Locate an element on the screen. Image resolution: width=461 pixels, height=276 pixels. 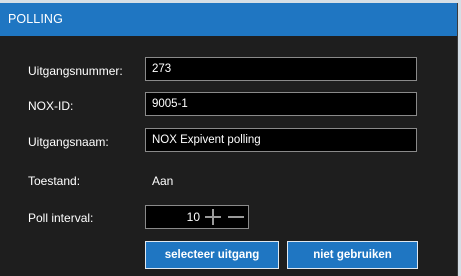
poll-interval-stepper: 10 is located at coordinates (197, 217).